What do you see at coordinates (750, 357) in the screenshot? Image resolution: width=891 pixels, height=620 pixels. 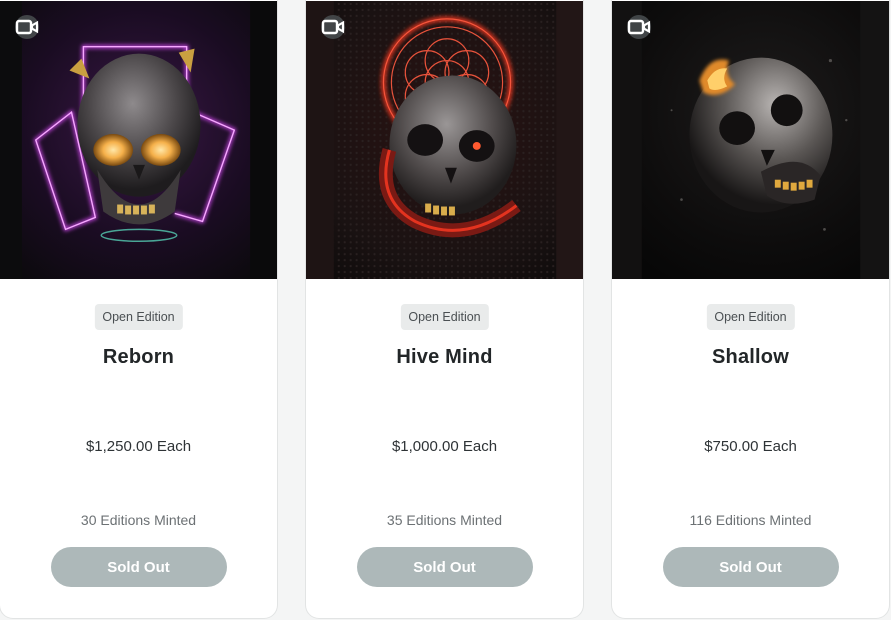 I see `artwork-title: Shallow` at bounding box center [750, 357].